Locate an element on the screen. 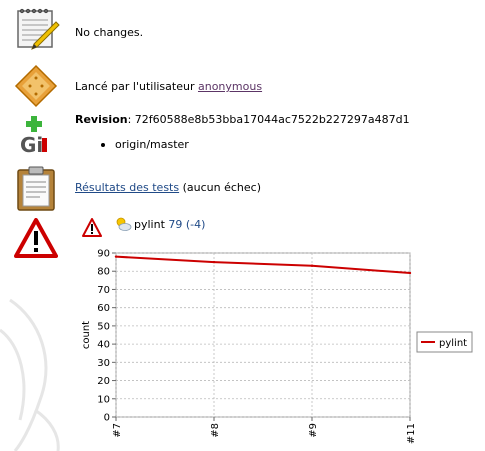 This screenshot has width=485, height=451. y-tick-label: 90 is located at coordinates (103, 254).